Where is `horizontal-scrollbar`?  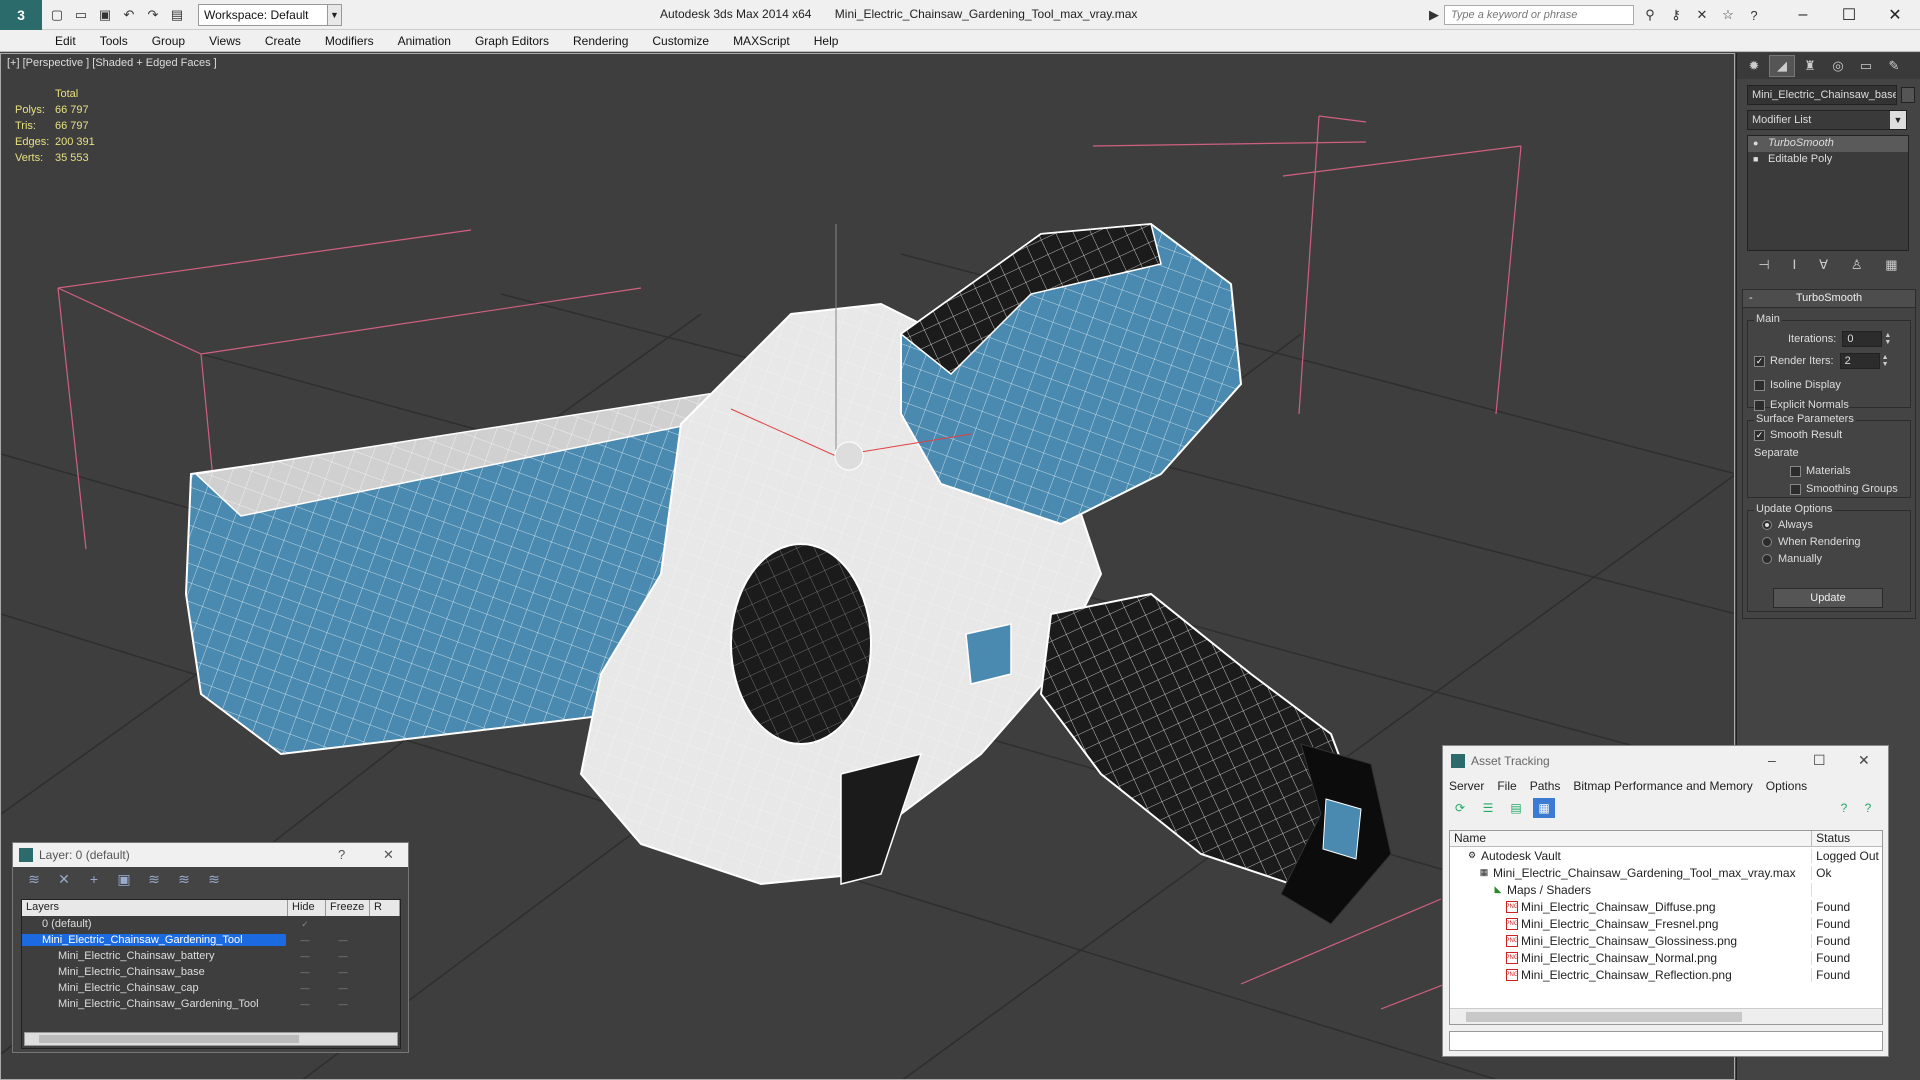
horizontal-scrollbar is located at coordinates (211, 1039).